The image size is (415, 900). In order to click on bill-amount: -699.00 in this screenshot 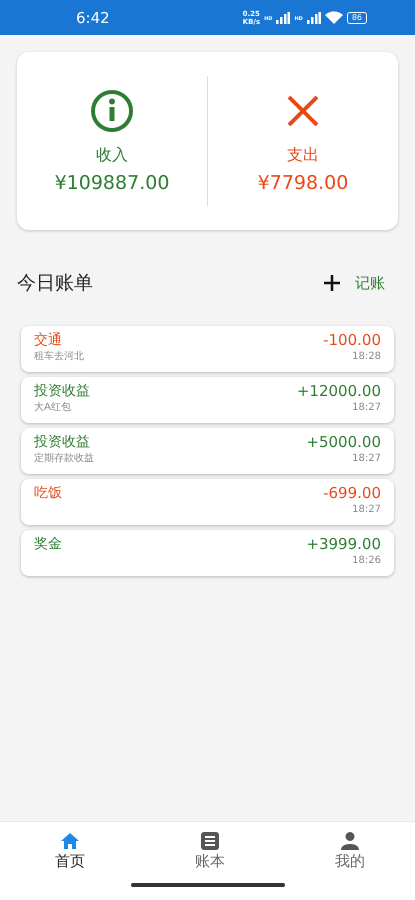, I will do `click(352, 493)`.